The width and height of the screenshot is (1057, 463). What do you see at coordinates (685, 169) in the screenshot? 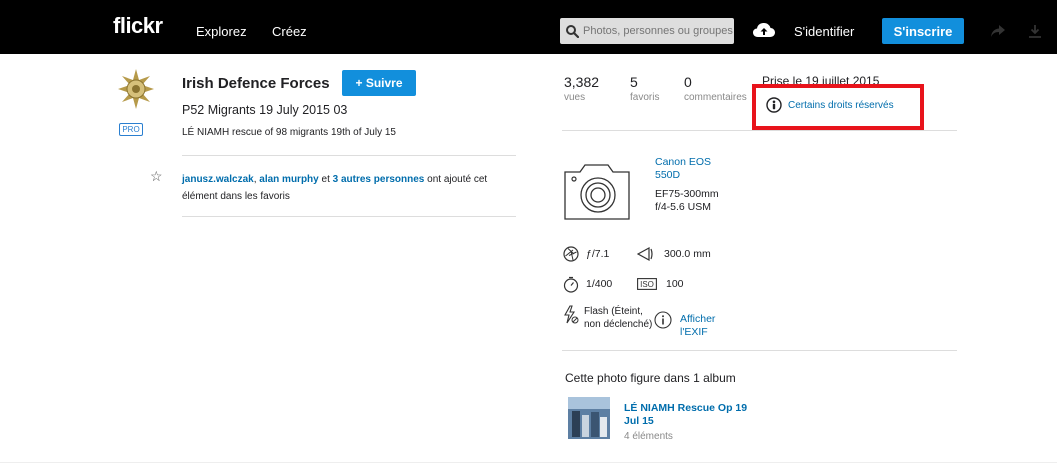
I see `camera-model-link: Canon EOS 550D` at bounding box center [685, 169].